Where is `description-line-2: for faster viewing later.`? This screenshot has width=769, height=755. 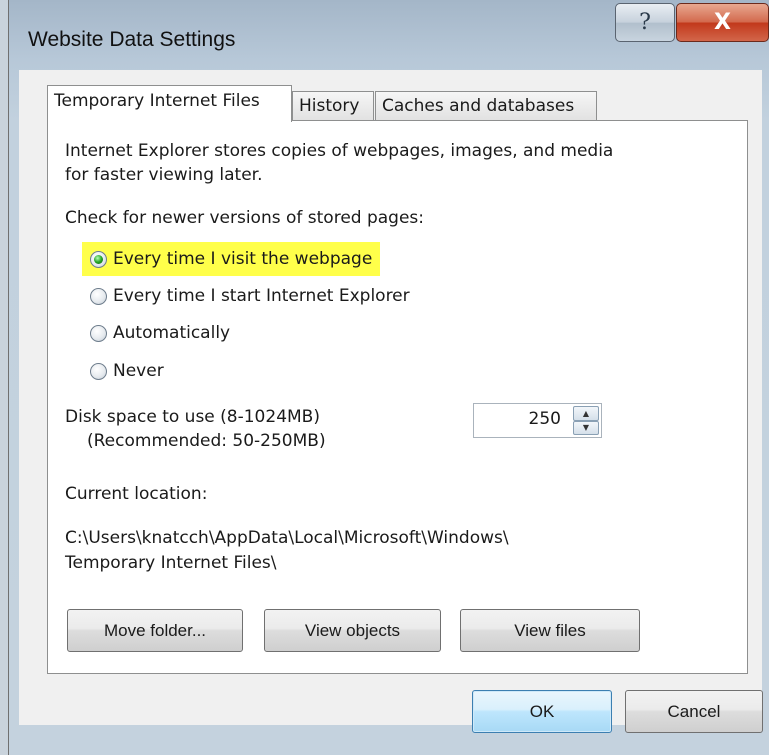 description-line-2: for faster viewing later. is located at coordinates (164, 175).